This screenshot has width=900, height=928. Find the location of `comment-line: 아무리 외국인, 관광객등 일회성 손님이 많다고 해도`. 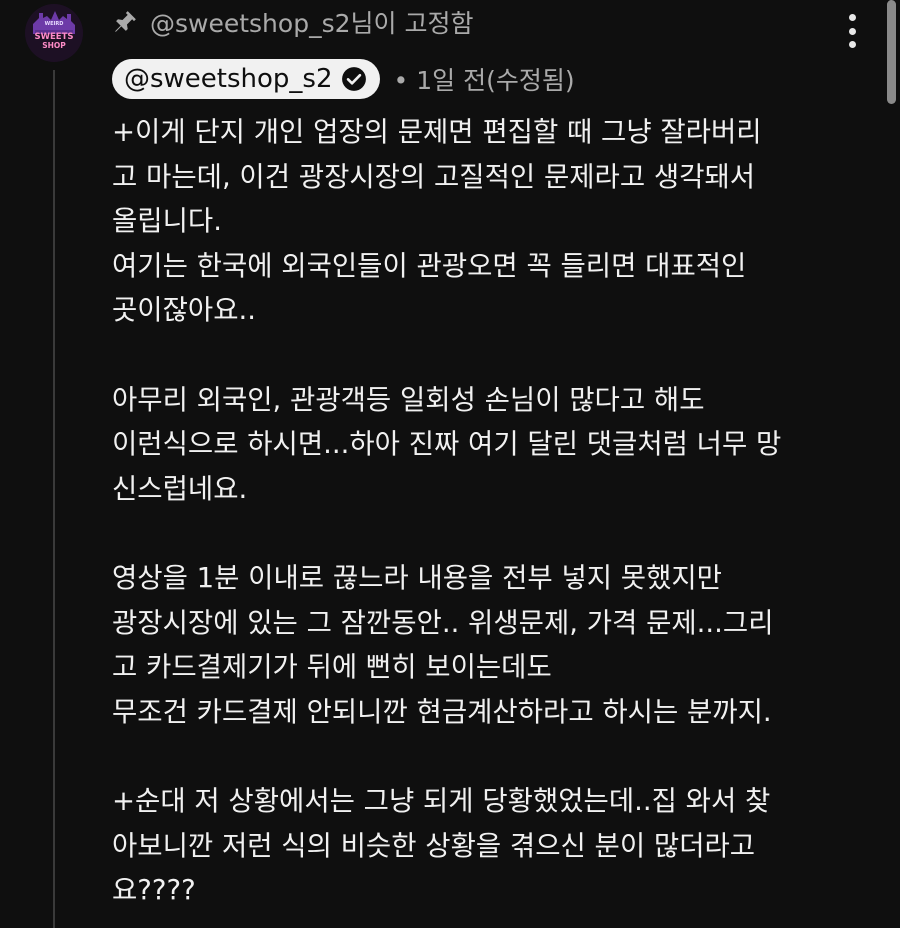

comment-line: 아무리 외국인, 관광객등 일회성 손님이 많다고 해도 is located at coordinates (408, 399).